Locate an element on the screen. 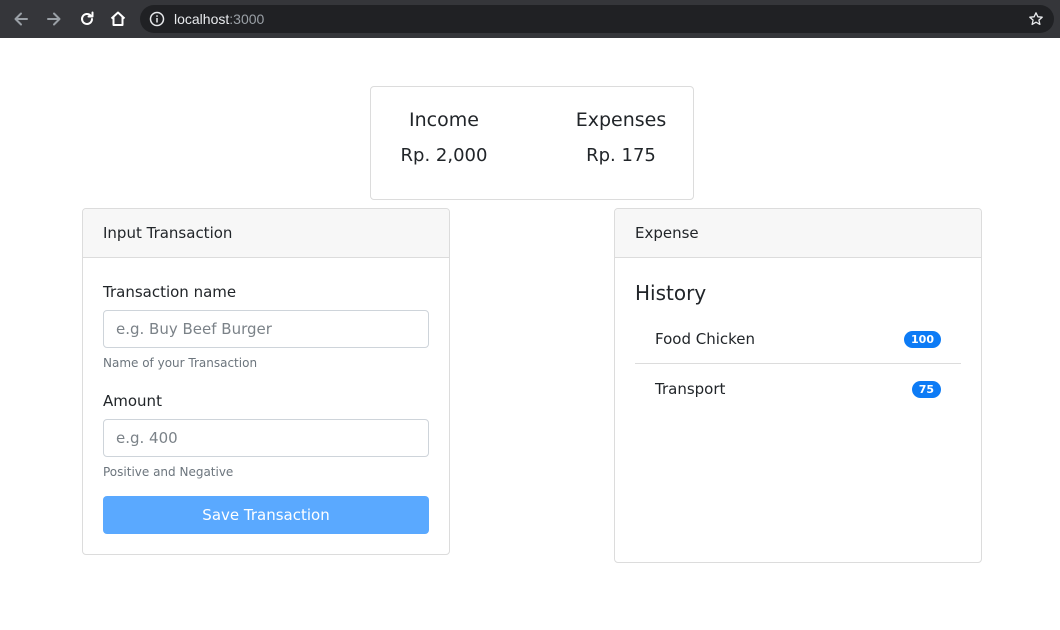 Image resolution: width=1060 pixels, height=630 pixels. list-item: Food Chicken 100 is located at coordinates (798, 339).